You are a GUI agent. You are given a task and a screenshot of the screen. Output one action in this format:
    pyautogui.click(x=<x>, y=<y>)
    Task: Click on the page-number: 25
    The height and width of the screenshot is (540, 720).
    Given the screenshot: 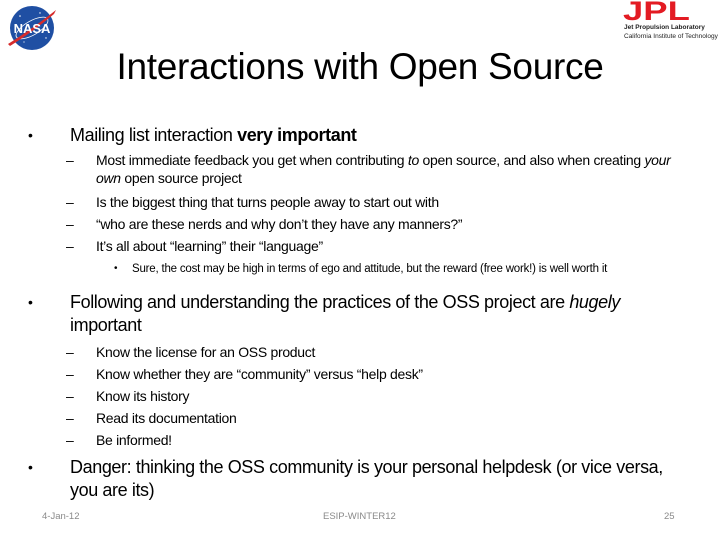 What is the action you would take?
    pyautogui.click(x=669, y=516)
    